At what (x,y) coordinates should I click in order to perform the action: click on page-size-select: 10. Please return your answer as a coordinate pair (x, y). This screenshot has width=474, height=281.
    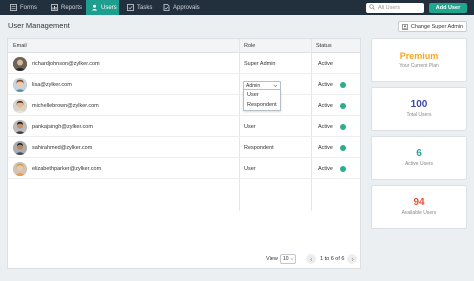
    Looking at the image, I should click on (288, 259).